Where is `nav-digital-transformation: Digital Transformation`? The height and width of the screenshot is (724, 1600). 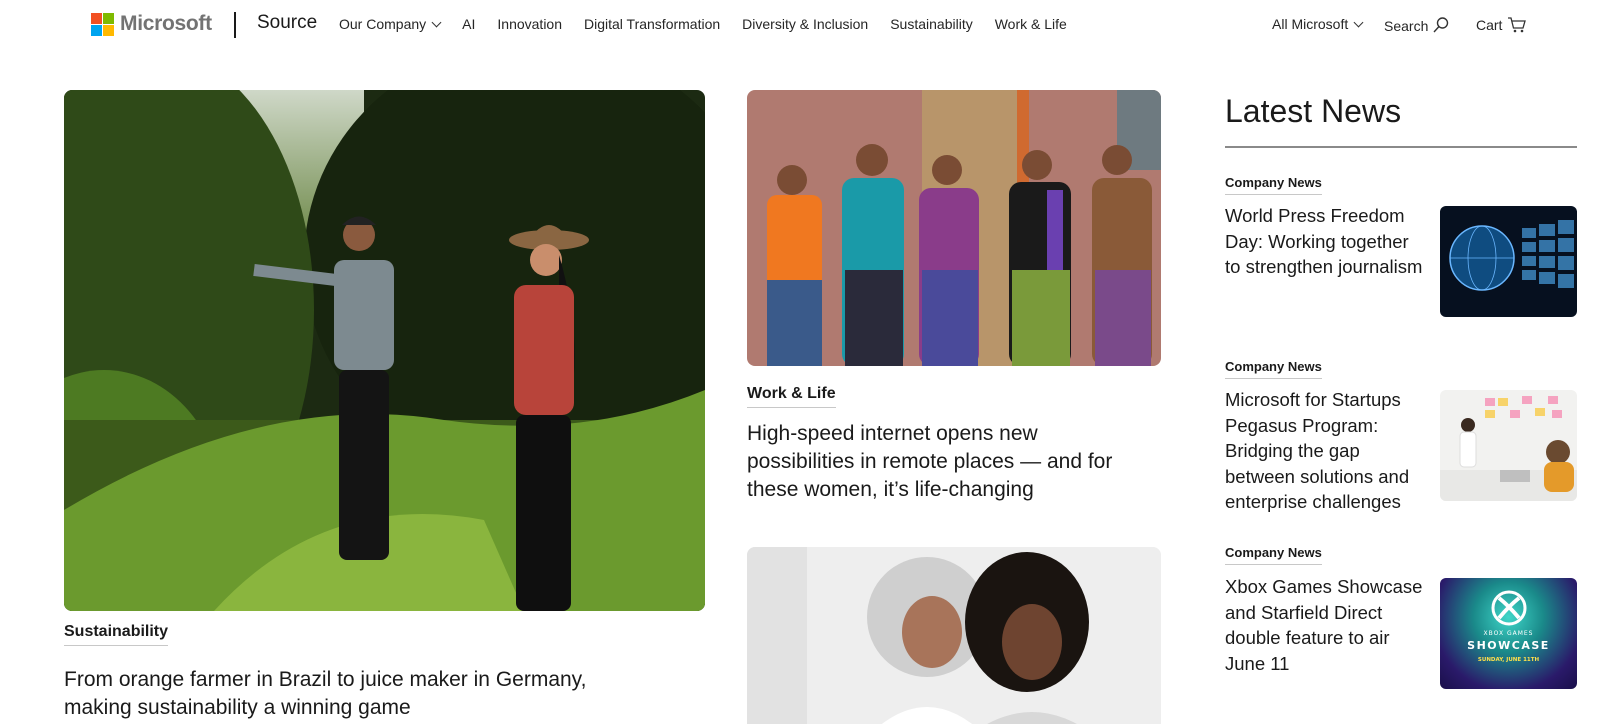
nav-digital-transformation: Digital Transformation is located at coordinates (652, 24).